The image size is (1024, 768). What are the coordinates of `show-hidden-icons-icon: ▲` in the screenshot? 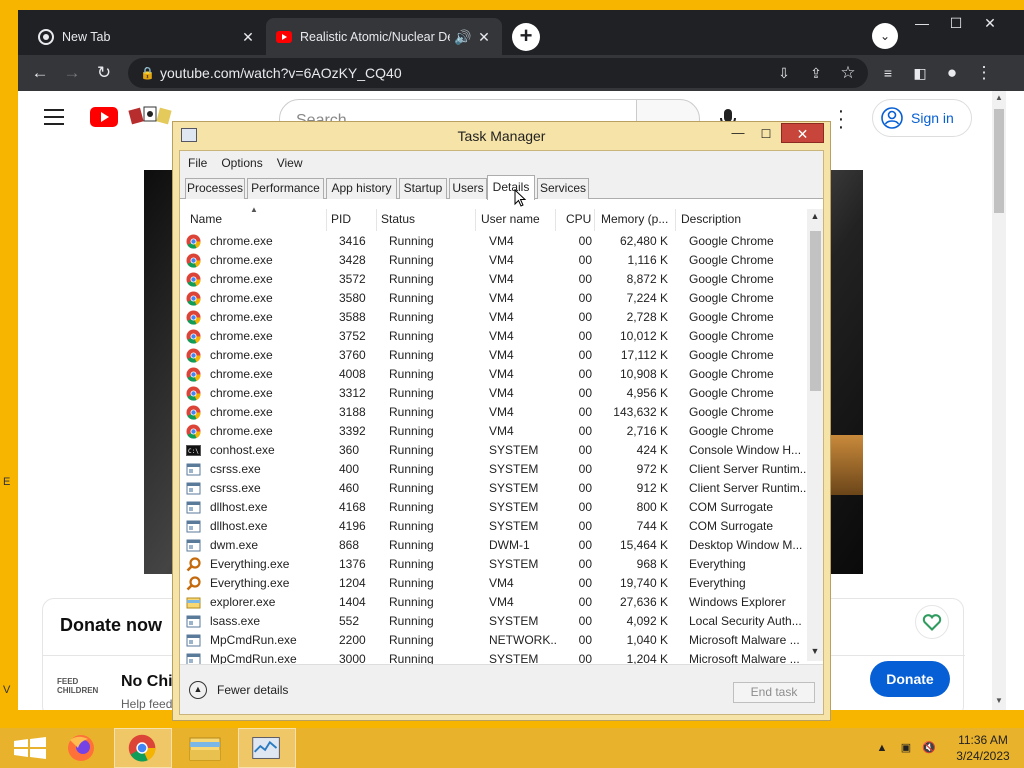 It's located at (882, 748).